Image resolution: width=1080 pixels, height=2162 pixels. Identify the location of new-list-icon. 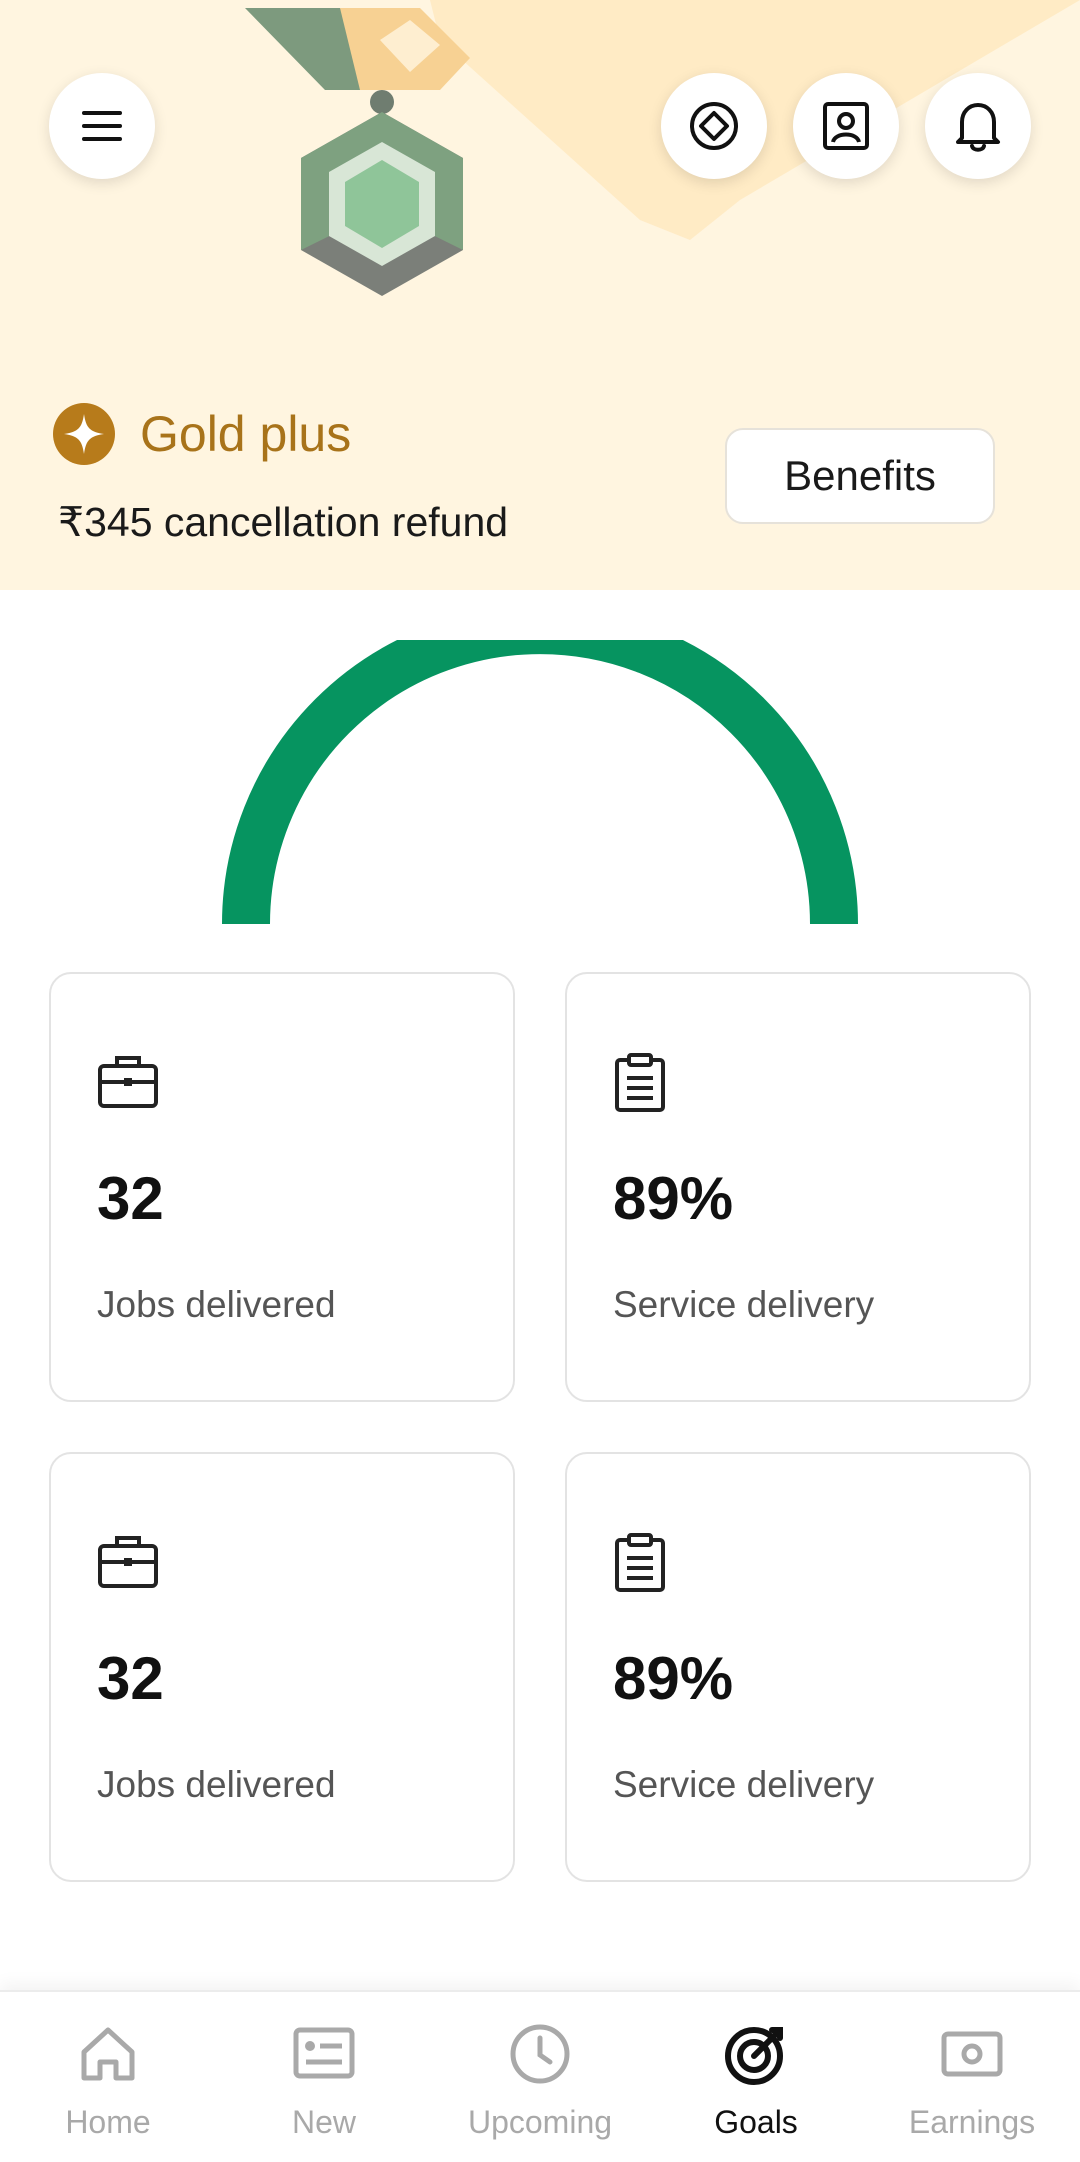
(324, 2053).